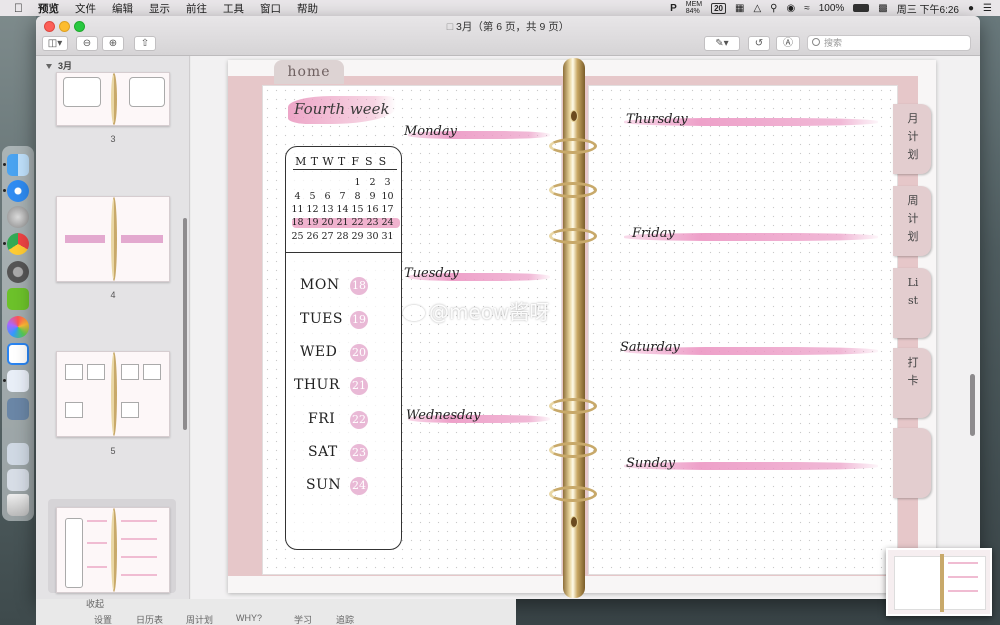 This screenshot has width=1000, height=625. What do you see at coordinates (18, 299) in the screenshot?
I see `iqiyi-icon` at bounding box center [18, 299].